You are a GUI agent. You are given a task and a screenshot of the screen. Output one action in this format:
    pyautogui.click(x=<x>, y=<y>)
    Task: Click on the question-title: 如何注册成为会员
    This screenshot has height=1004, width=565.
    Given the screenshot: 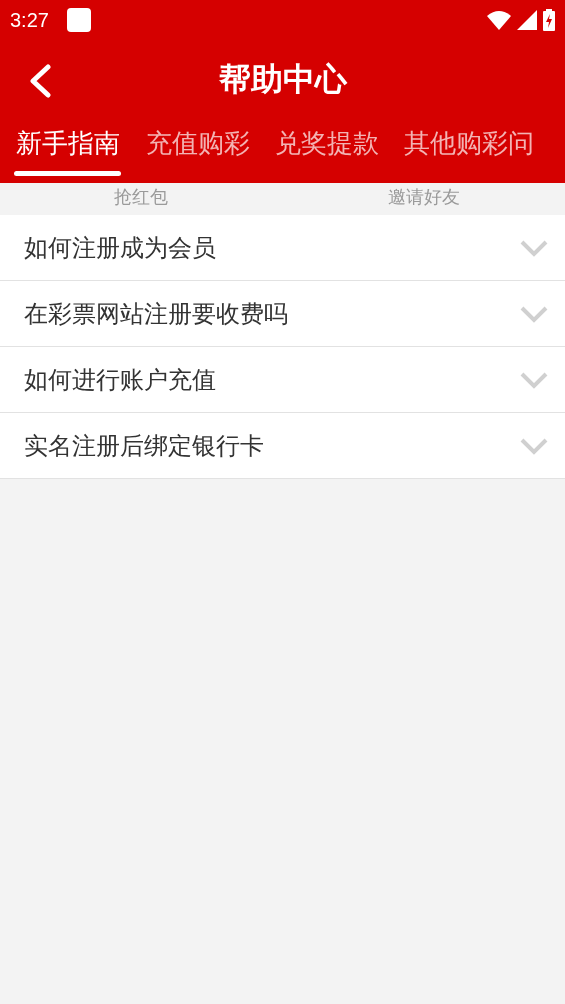 What is the action you would take?
    pyautogui.click(x=120, y=248)
    